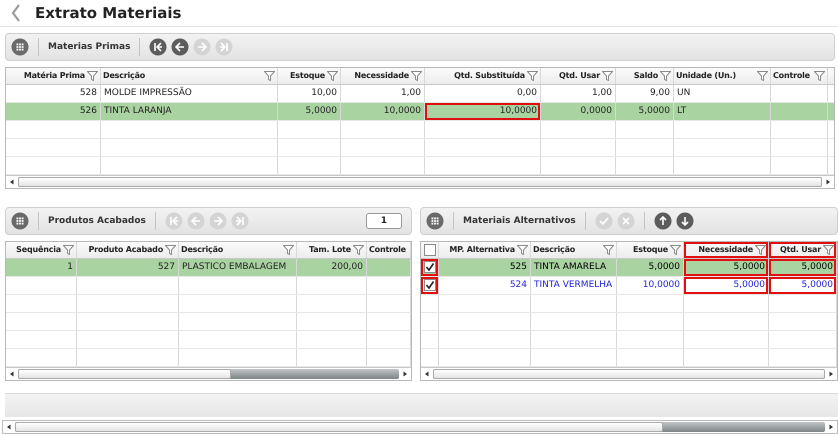 The image size is (838, 434). What do you see at coordinates (596, 111) in the screenshot?
I see `table-cell: 0,0000` at bounding box center [596, 111].